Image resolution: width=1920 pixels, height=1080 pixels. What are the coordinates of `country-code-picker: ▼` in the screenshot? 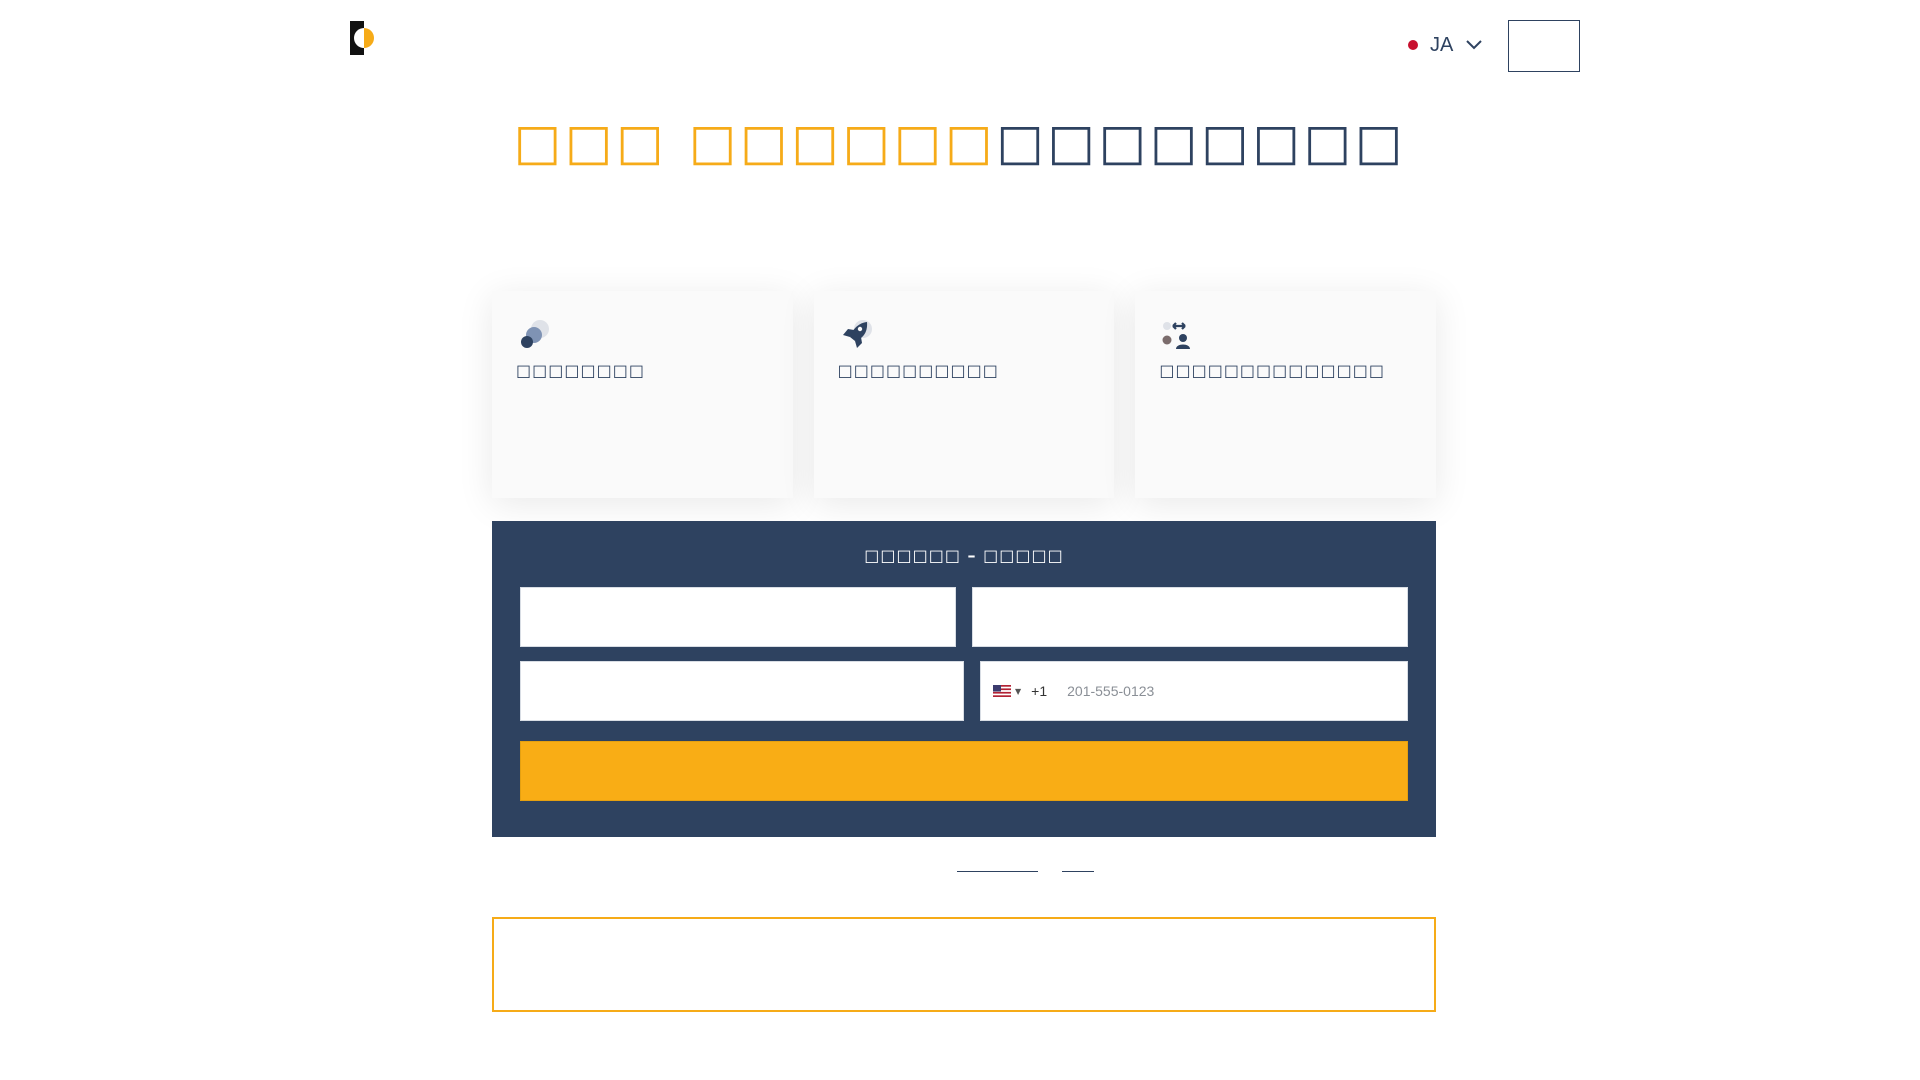 It's located at (1007, 691).